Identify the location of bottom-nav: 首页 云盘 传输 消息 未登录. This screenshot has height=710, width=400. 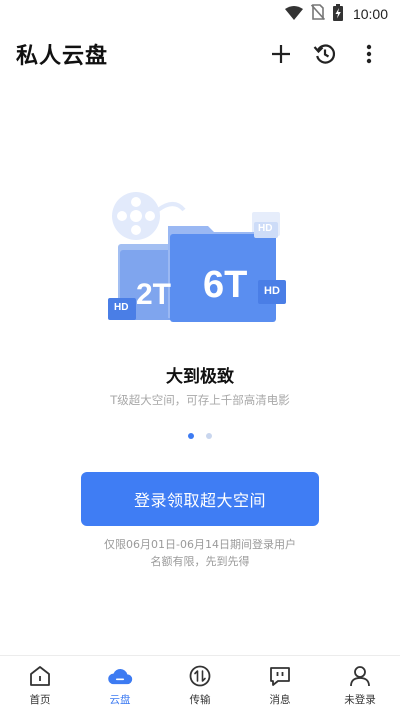
(200, 682).